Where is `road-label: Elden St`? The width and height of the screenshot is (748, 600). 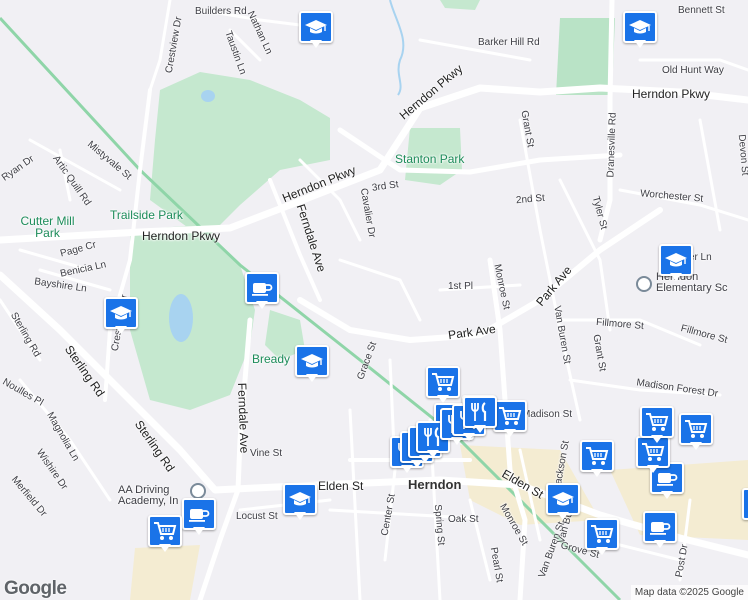
road-label: Elden St is located at coordinates (341, 486).